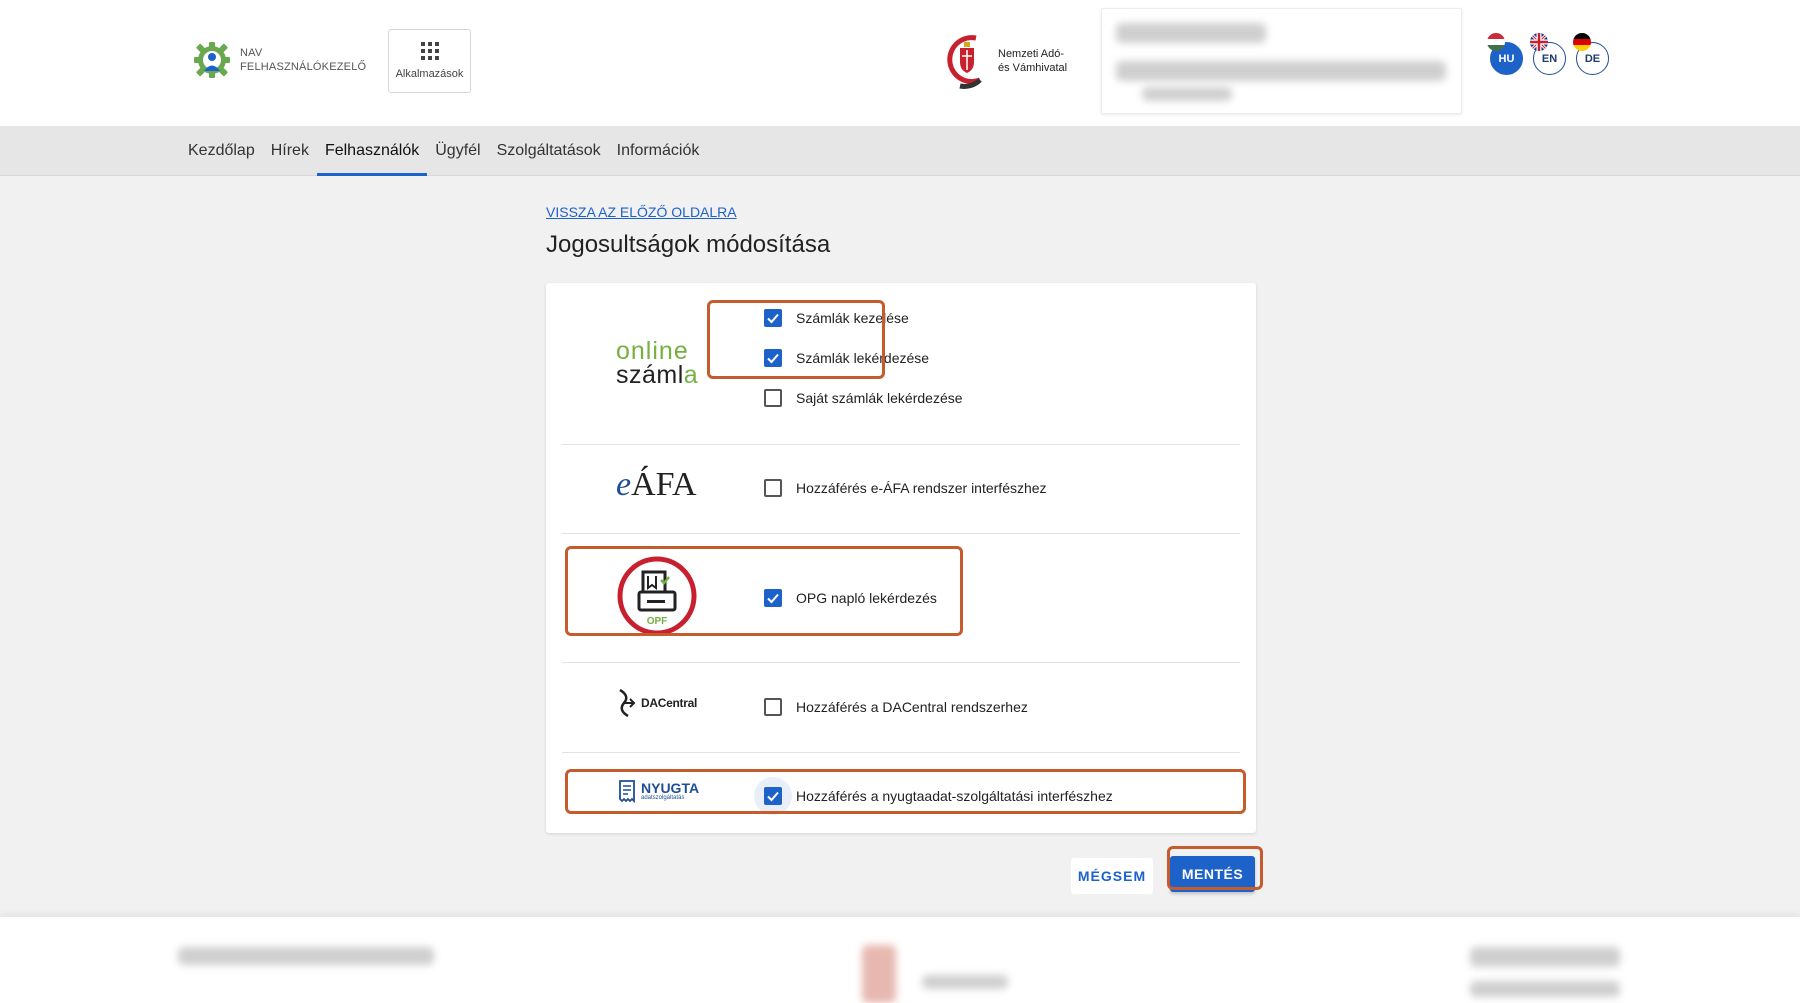 Image resolution: width=1800 pixels, height=1003 pixels. Describe the element at coordinates (372, 151) in the screenshot. I see `nav-item-felhasznalok: Felhasználók` at that location.